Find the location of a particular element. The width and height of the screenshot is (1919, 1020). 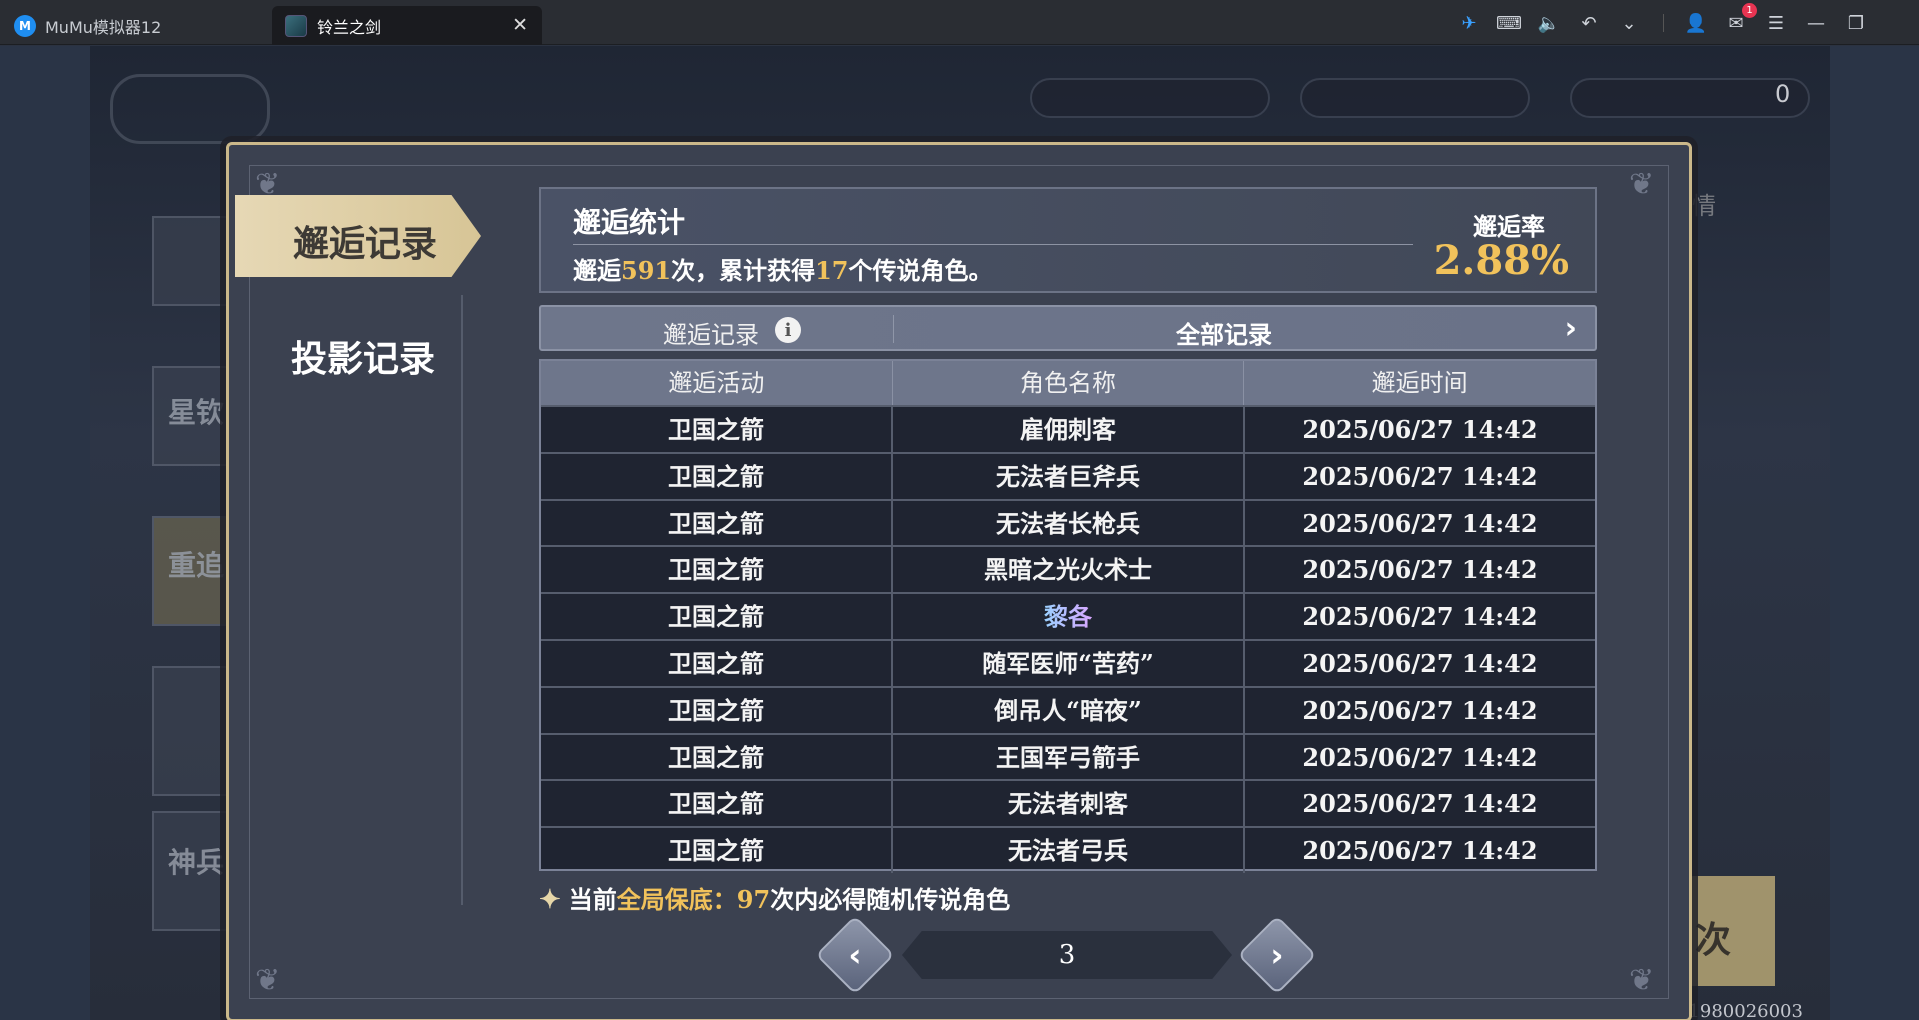

header-character: 角色名称 is located at coordinates (1069, 383).